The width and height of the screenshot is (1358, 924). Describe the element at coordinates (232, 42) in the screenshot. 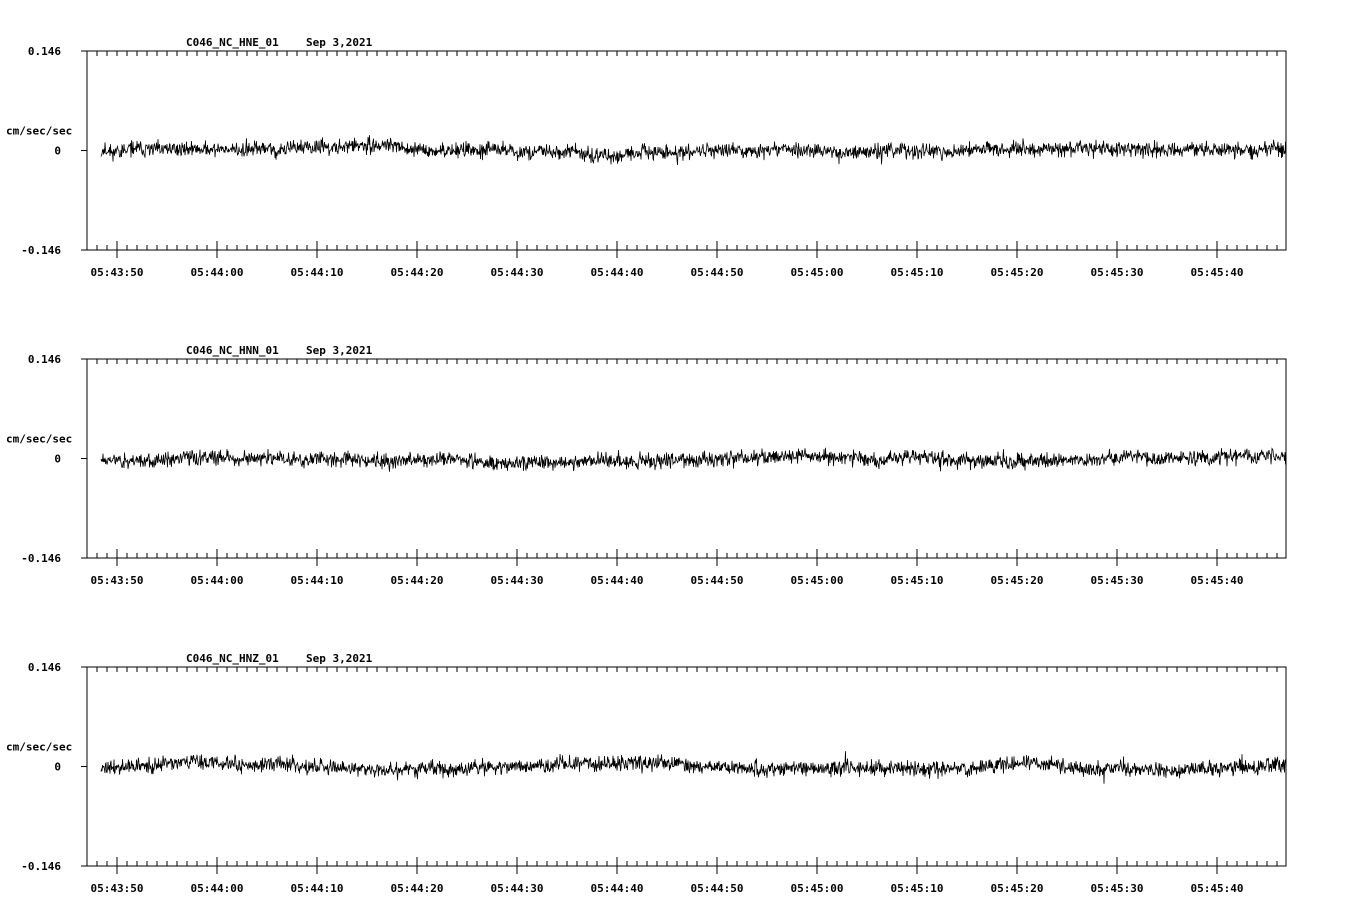

I see `panel-title: C046_NC_HNE_01` at that location.